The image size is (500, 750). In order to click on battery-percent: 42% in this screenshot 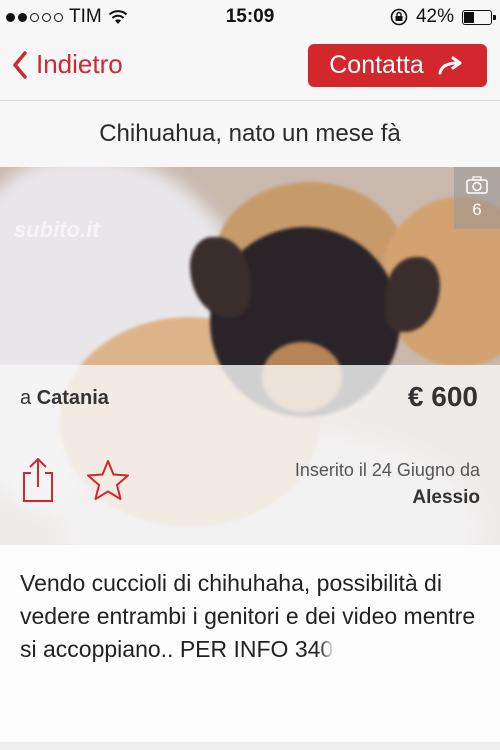, I will do `click(434, 16)`.